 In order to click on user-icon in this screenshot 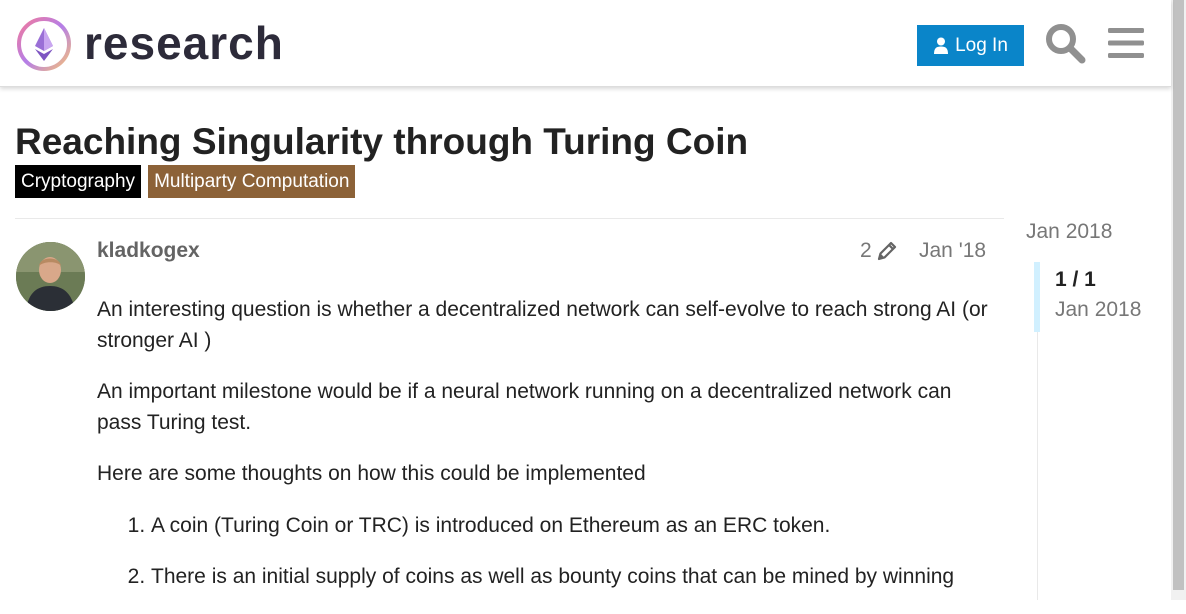, I will do `click(941, 45)`.